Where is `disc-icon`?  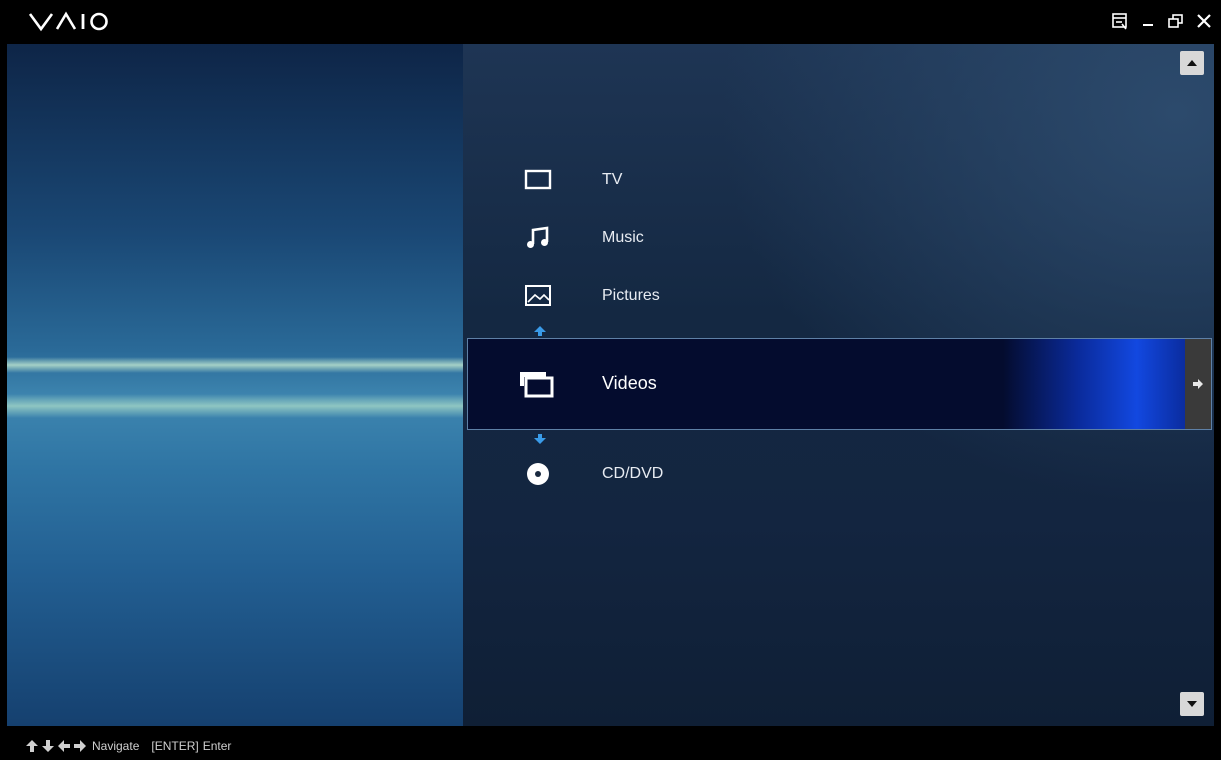 disc-icon is located at coordinates (538, 474).